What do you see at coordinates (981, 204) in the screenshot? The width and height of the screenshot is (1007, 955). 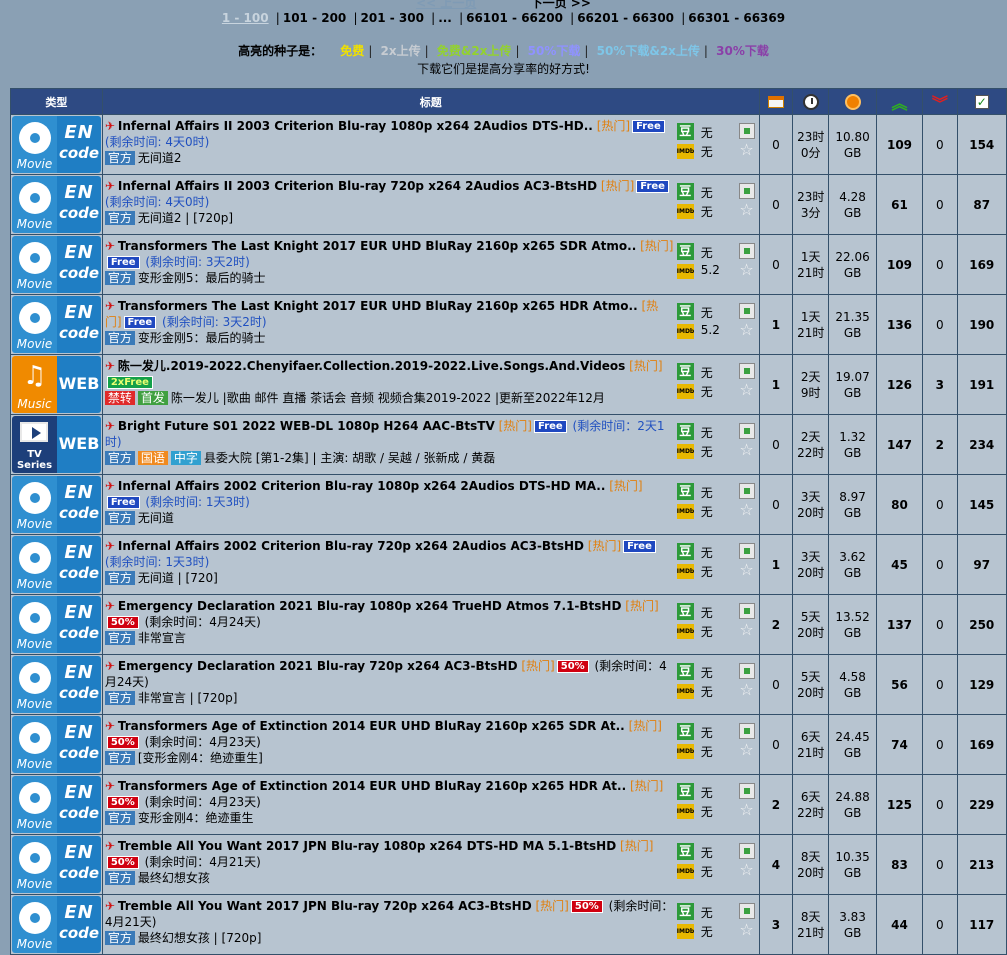 I see `snatched-count: 87` at bounding box center [981, 204].